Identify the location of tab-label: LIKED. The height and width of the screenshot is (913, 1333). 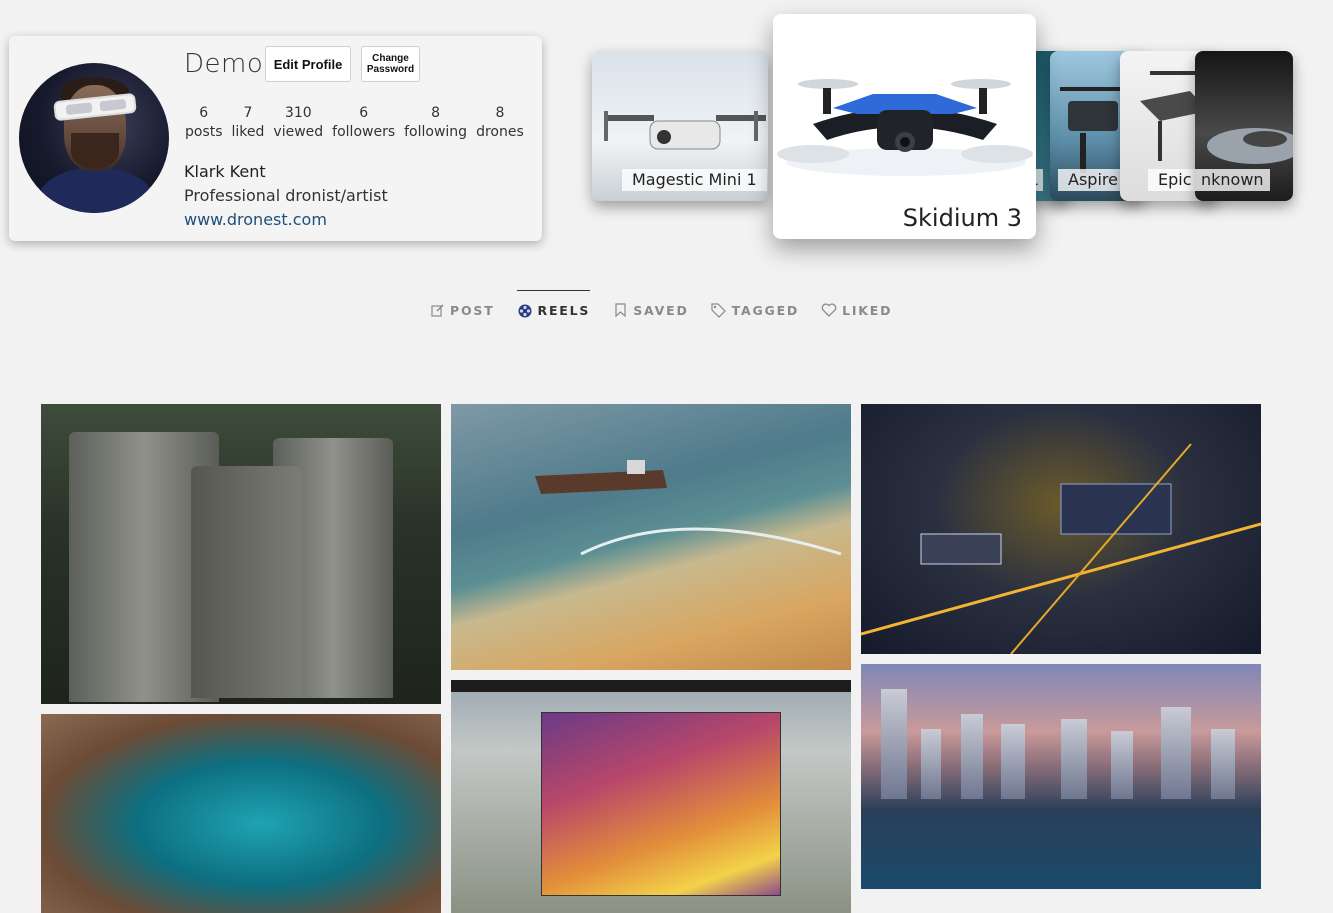
(867, 310).